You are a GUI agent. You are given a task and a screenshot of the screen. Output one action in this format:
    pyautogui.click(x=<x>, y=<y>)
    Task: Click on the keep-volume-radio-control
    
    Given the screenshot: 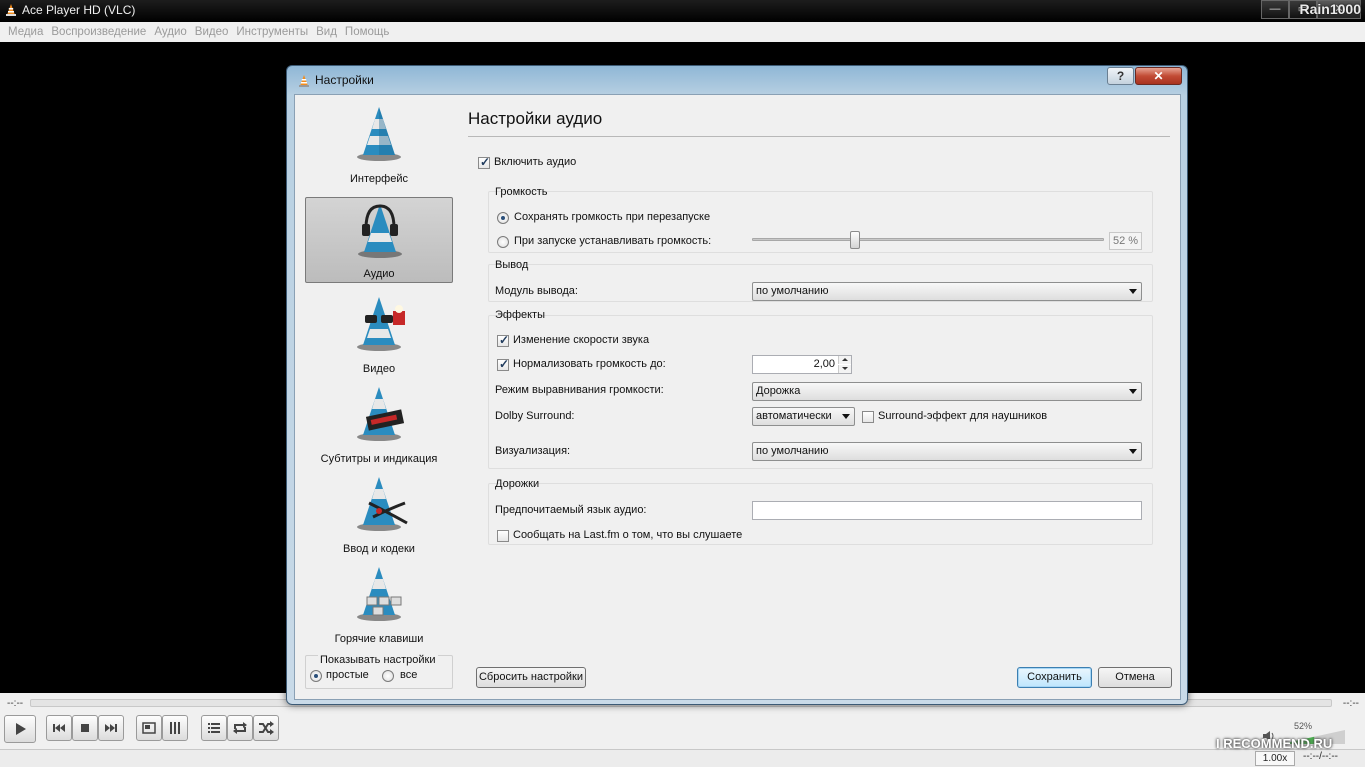 What is the action you would take?
    pyautogui.click(x=503, y=218)
    